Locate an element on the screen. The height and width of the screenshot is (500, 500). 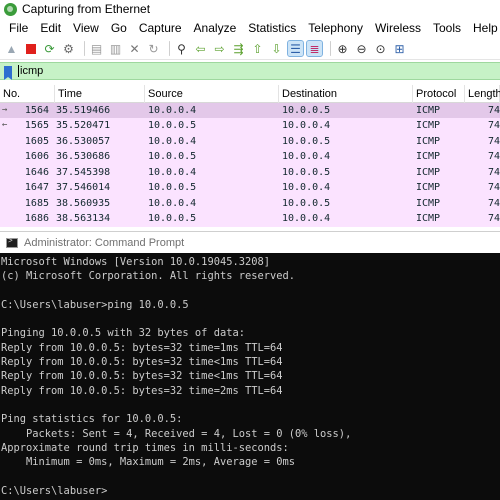
packet-number: 1605 is located at coordinates (36, 141).